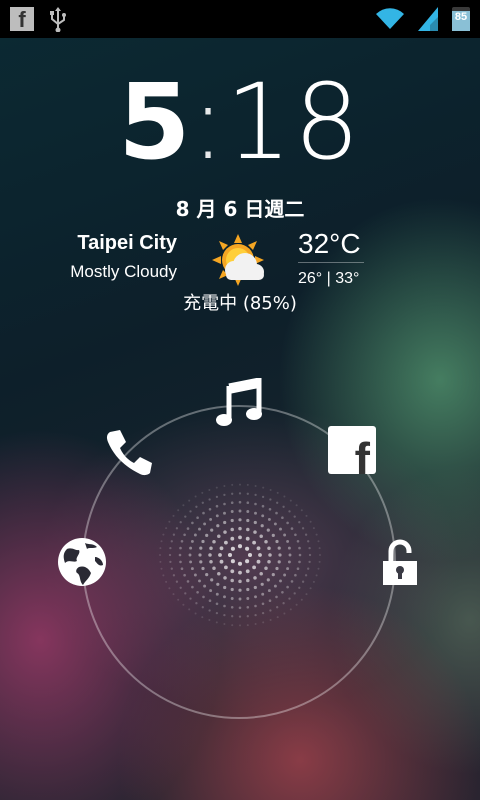 This screenshot has height=800, width=480. Describe the element at coordinates (58, 19) in the screenshot. I see `usb-icon` at that location.